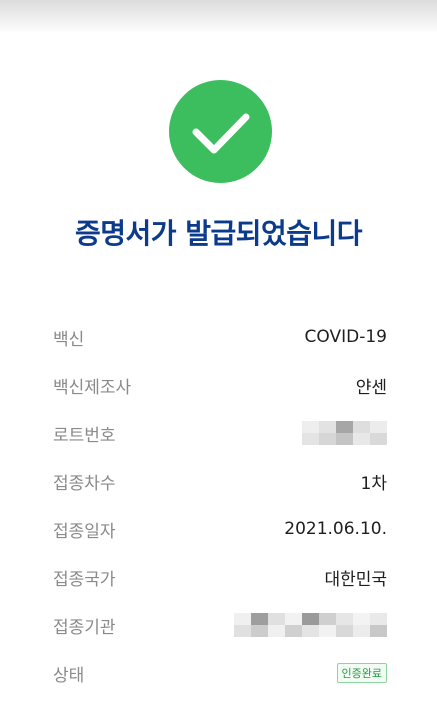  Describe the element at coordinates (220, 673) in the screenshot. I see `row-status: 상태 인증완료` at that location.